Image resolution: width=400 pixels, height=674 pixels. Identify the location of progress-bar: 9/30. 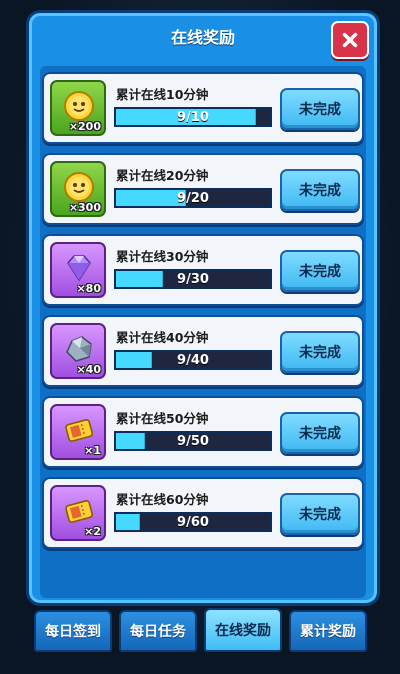
(193, 279).